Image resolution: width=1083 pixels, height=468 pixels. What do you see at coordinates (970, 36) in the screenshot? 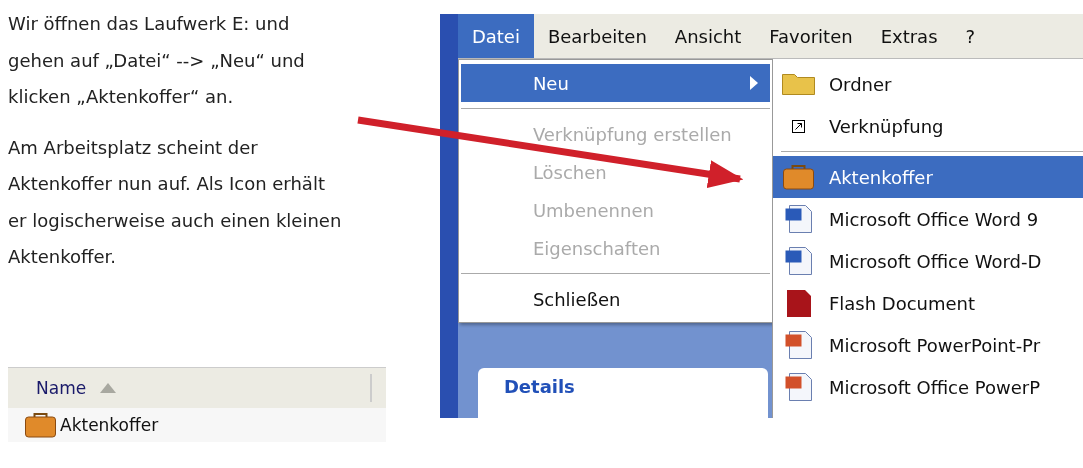
I see `menu-bar-item: ?` at bounding box center [970, 36].